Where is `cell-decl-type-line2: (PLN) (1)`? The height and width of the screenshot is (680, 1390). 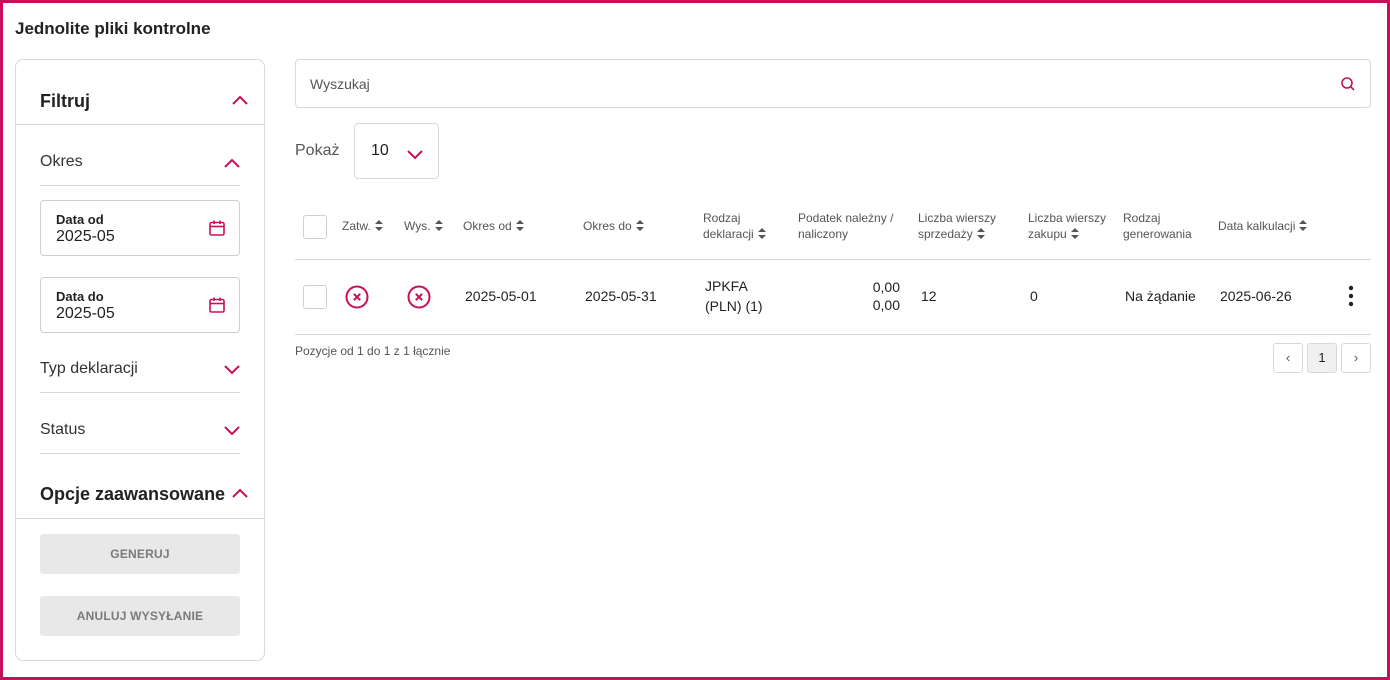 cell-decl-type-line2: (PLN) (1) is located at coordinates (734, 306).